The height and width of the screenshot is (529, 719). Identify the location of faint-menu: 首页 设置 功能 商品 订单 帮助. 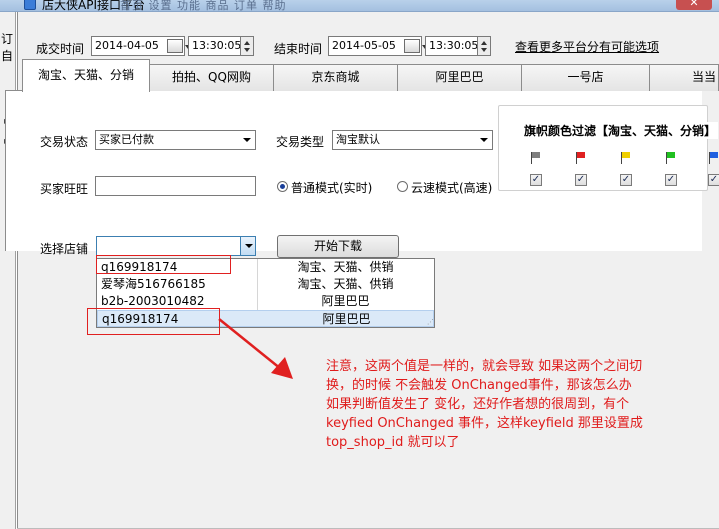
(203, 6).